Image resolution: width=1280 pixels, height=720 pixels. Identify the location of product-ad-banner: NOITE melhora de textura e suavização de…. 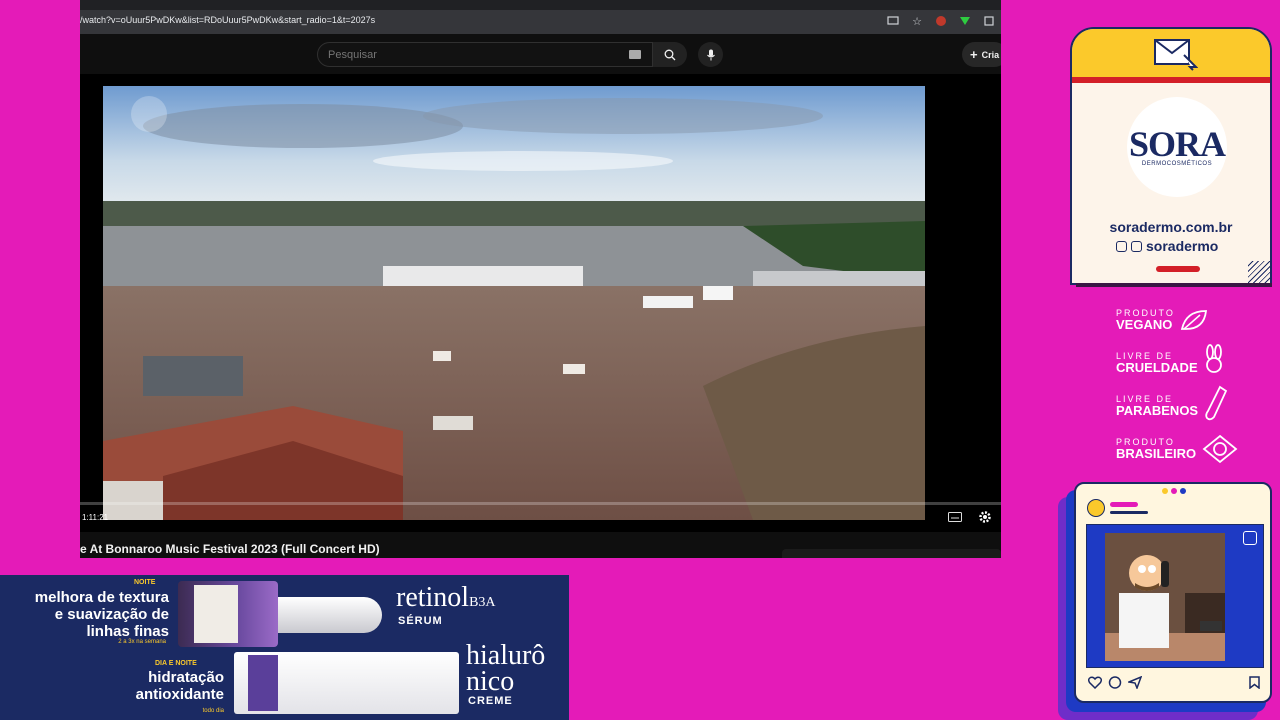
(284, 647).